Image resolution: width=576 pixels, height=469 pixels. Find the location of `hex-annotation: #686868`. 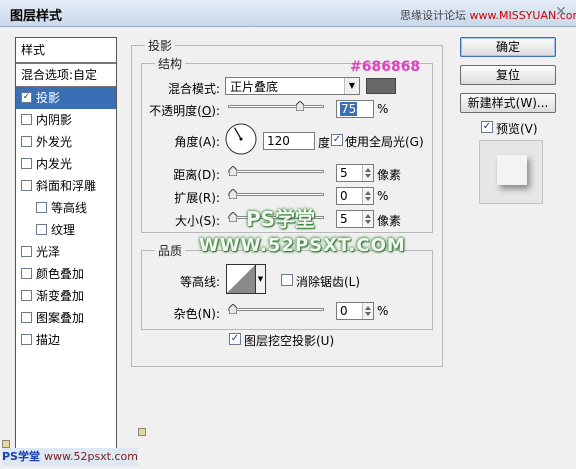

hex-annotation: #686868 is located at coordinates (385, 67).